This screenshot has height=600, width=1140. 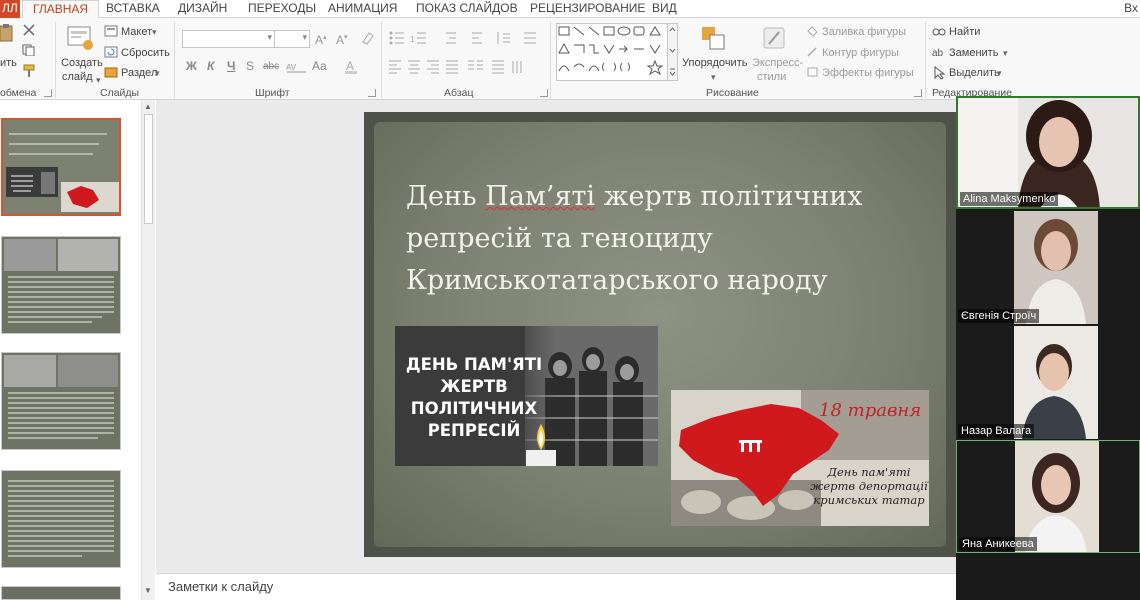 What do you see at coordinates (775, 39) in the screenshot?
I see `quick-styles-icon` at bounding box center [775, 39].